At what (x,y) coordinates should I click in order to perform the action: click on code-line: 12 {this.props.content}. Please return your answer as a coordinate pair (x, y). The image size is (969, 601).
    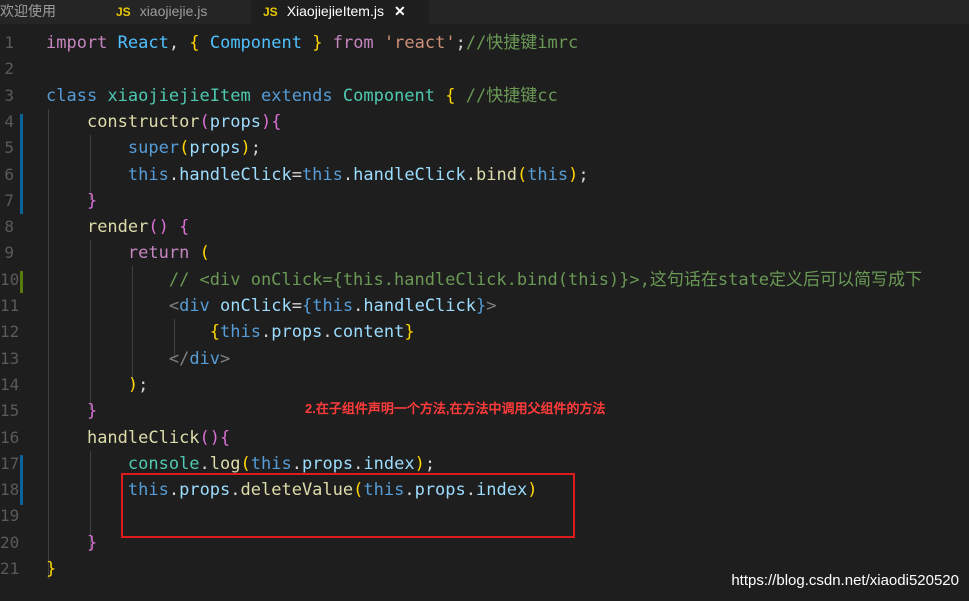
    Looking at the image, I should click on (484, 332).